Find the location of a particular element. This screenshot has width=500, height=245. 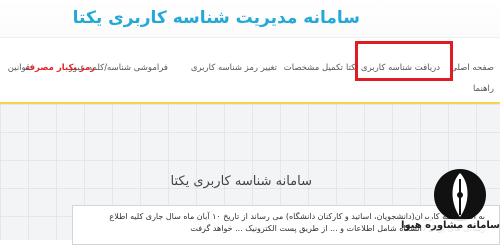

watermark-text: سامانه مشاوره هیوا is located at coordinates (450, 225).